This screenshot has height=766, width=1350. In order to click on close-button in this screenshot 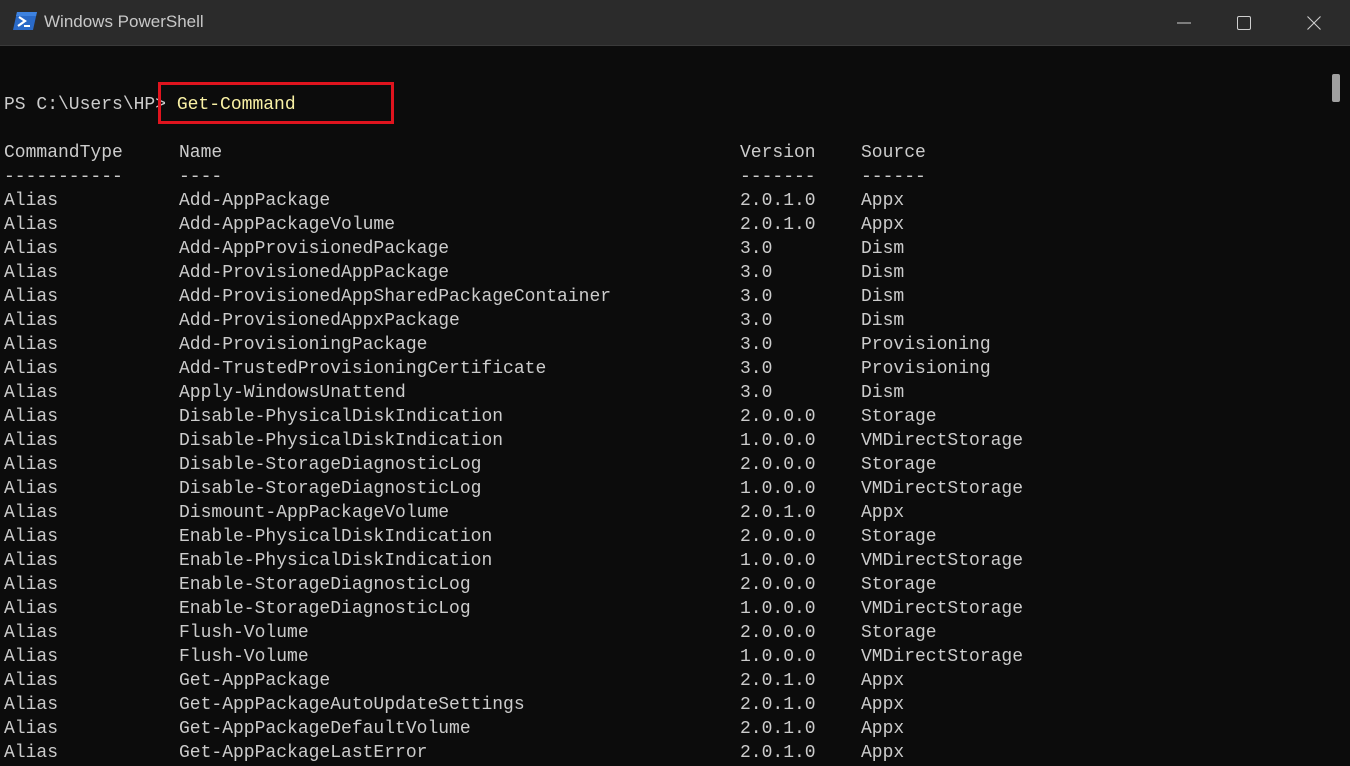, I will do `click(1314, 23)`.